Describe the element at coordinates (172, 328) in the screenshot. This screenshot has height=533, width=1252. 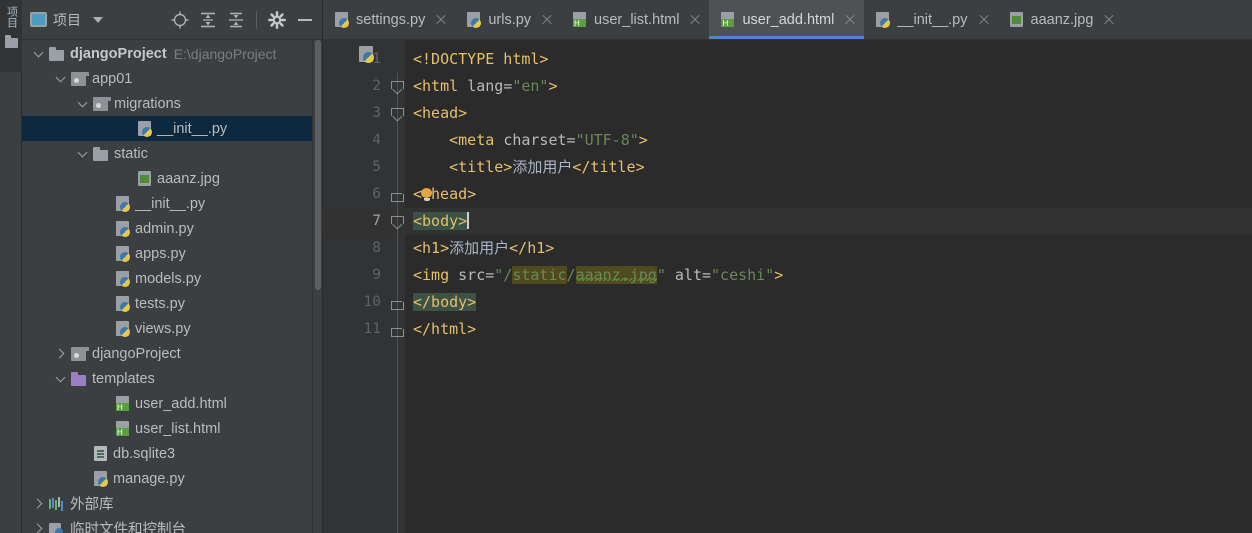
I see `tree-row: views.py` at that location.